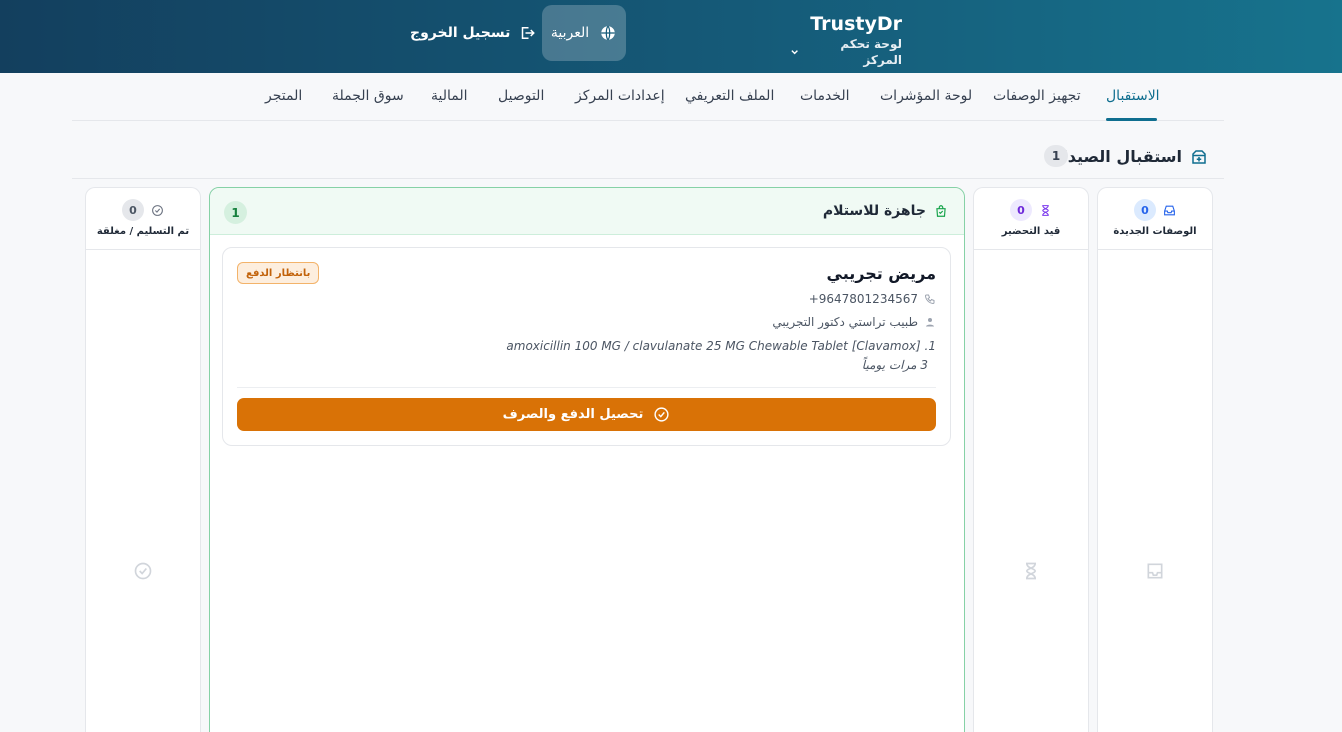 The image size is (1342, 732). Describe the element at coordinates (845, 322) in the screenshot. I see `doctor-name: طبيب تراستي دكتور التجريبي` at that location.